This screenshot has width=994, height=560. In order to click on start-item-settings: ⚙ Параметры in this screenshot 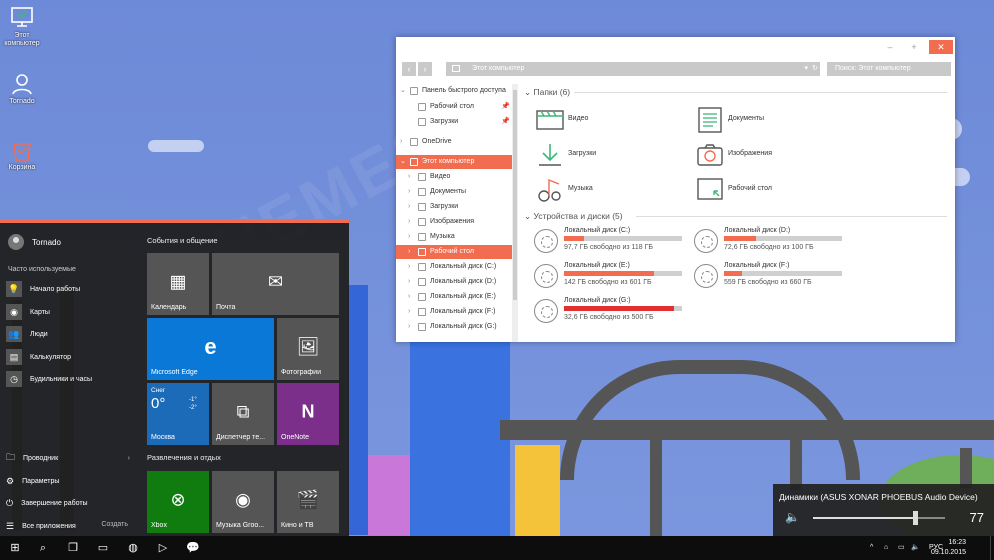, I will do `click(71, 481)`.